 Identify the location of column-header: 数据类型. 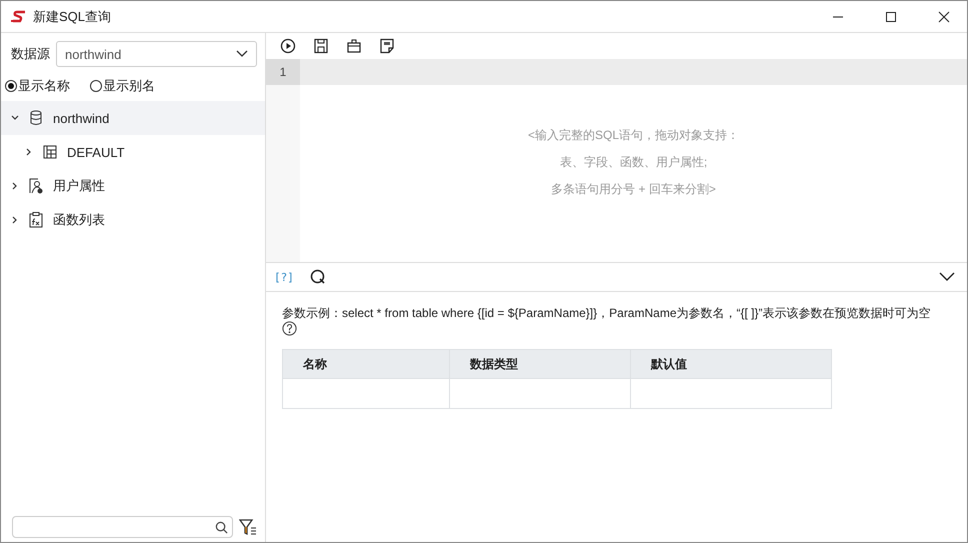
(540, 364).